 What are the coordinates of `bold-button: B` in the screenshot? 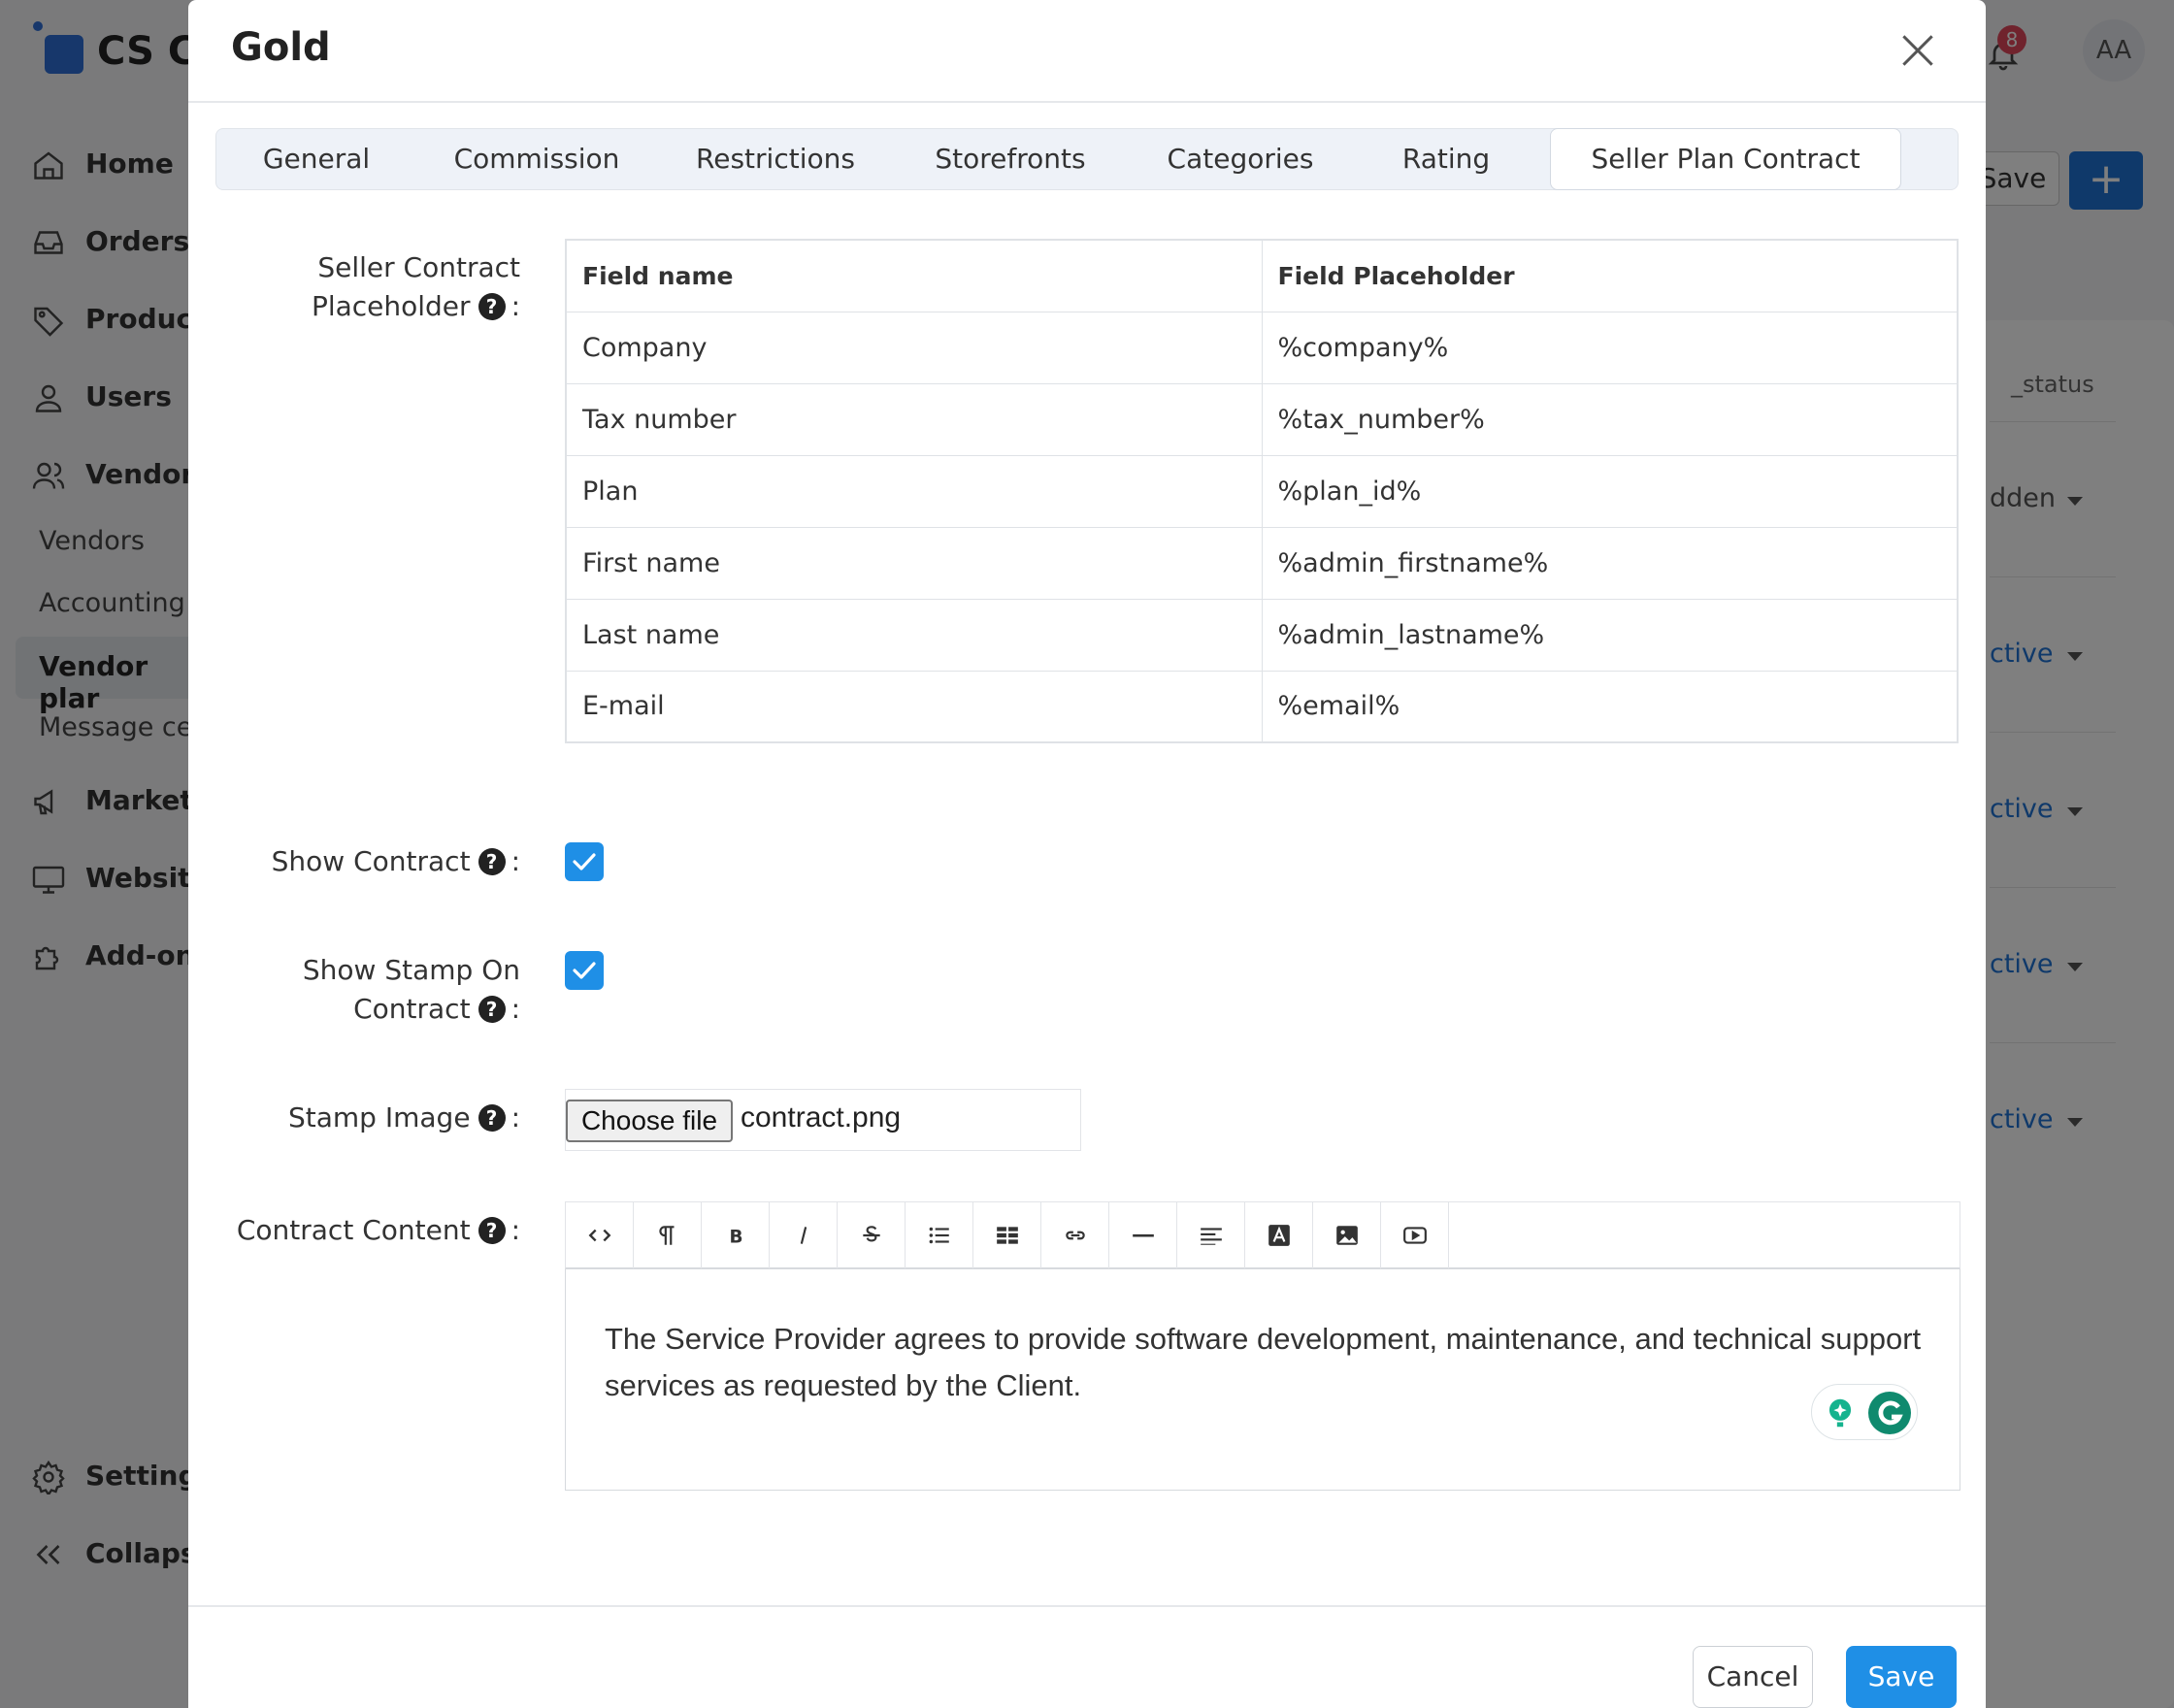 It's located at (736, 1235).